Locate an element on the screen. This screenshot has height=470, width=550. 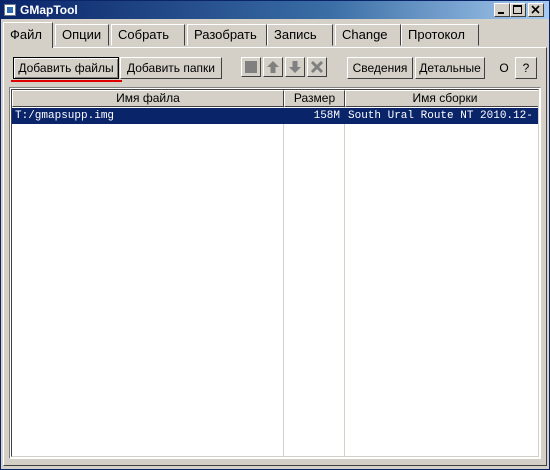
tab-build: Собрать is located at coordinates (148, 35).